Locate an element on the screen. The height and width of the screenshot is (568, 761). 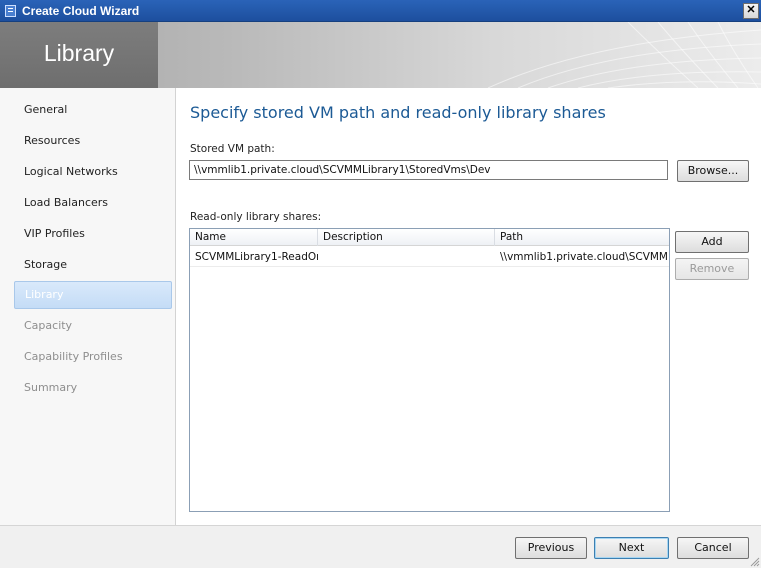
nav-item-resources: Resources is located at coordinates (93, 141).